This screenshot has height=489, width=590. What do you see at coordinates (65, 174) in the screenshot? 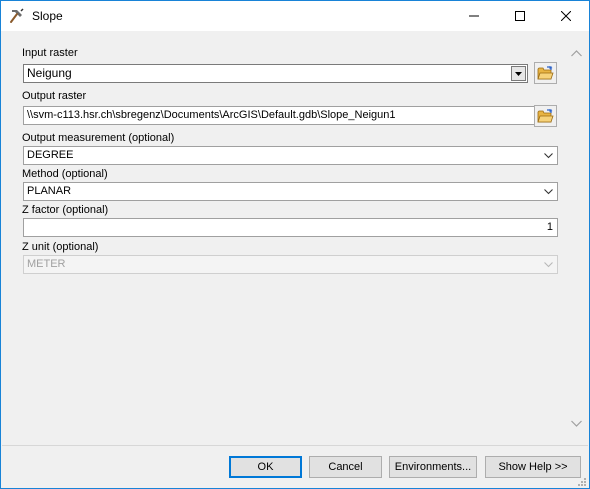
I see `method-label: Method (optional)` at bounding box center [65, 174].